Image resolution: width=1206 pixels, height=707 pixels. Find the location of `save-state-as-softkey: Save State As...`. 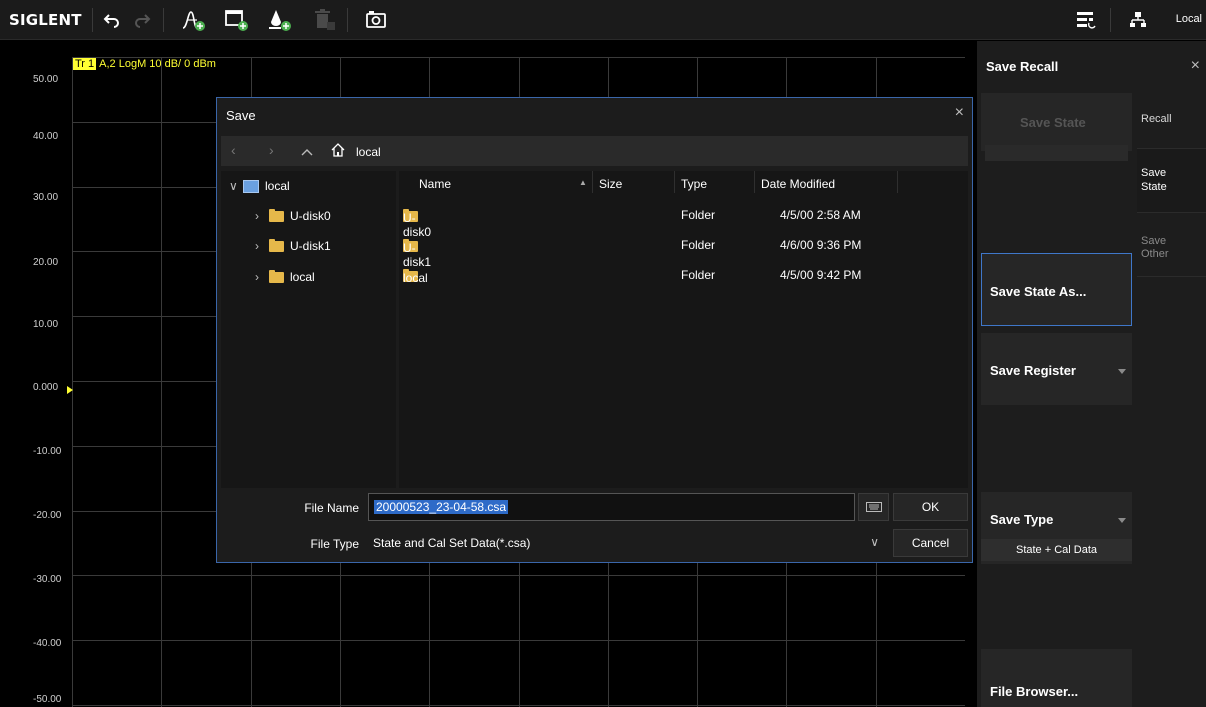

save-state-as-softkey: Save State As... is located at coordinates (1056, 289).